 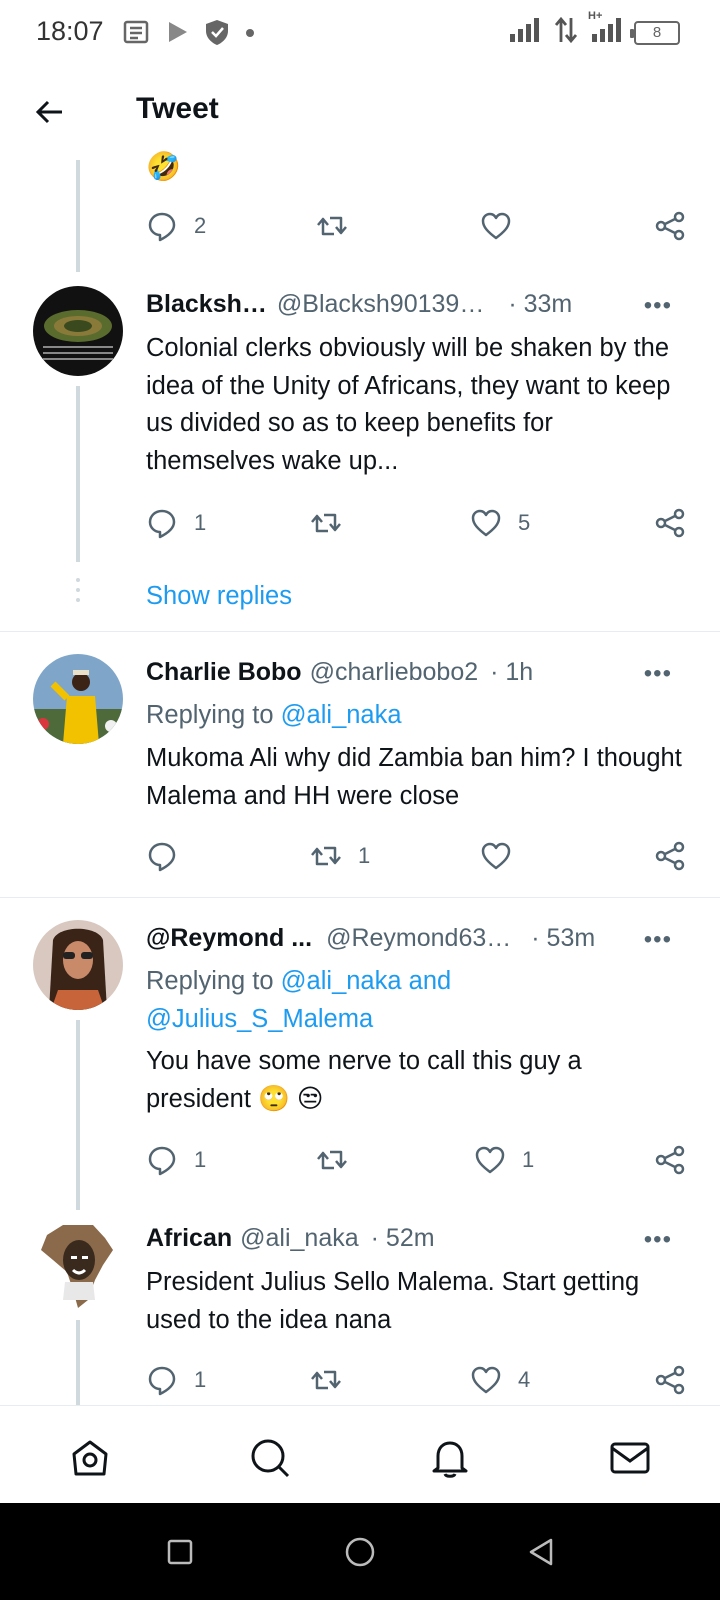 What do you see at coordinates (250, 35) in the screenshot?
I see `dot-icon` at bounding box center [250, 35].